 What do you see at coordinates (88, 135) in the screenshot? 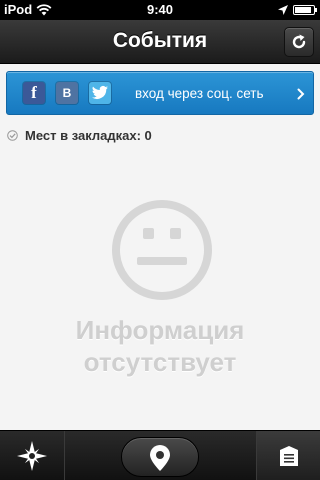
I see `bookmarks-count-label: Мест в закладках: 0` at bounding box center [88, 135].